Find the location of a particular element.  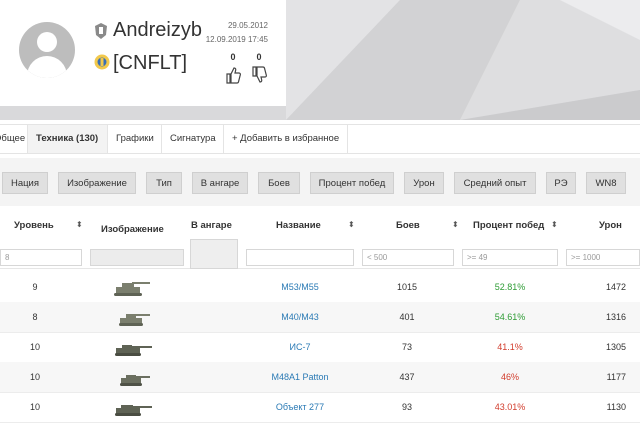

image-filter-input is located at coordinates (137, 257).